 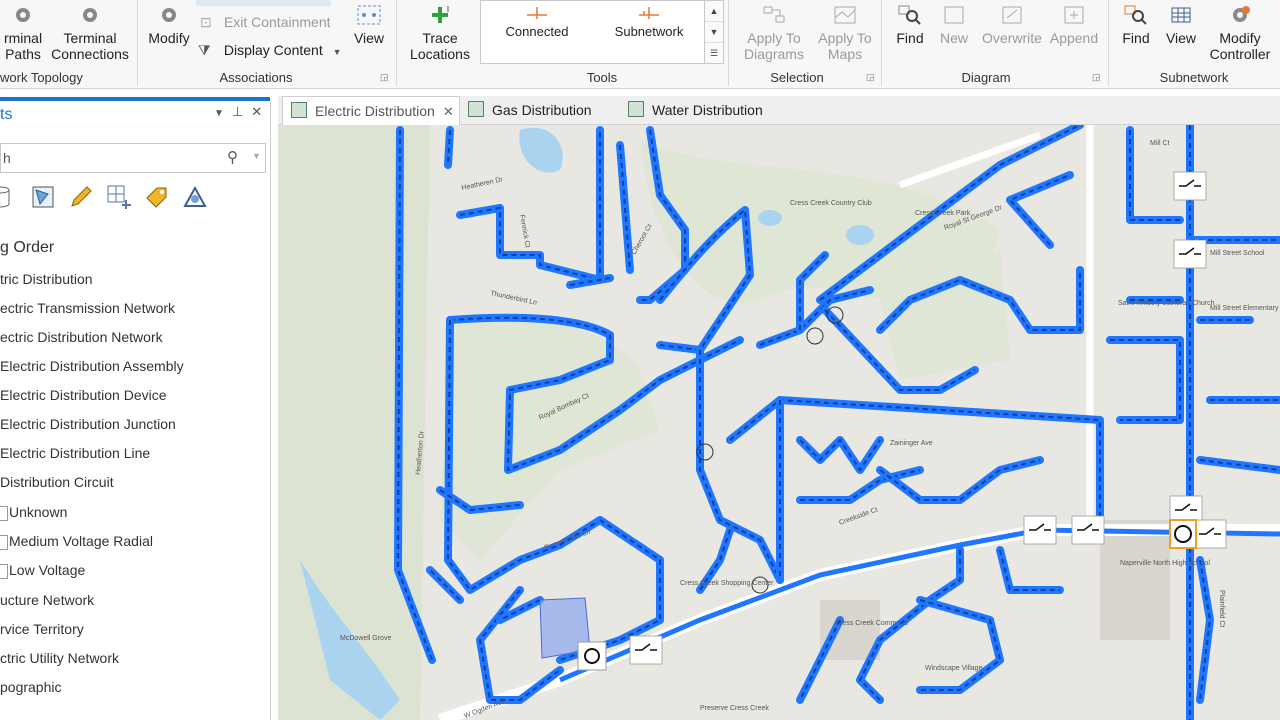 I want to click on layer-item: Electric Distribution Device, so click(x=83, y=395).